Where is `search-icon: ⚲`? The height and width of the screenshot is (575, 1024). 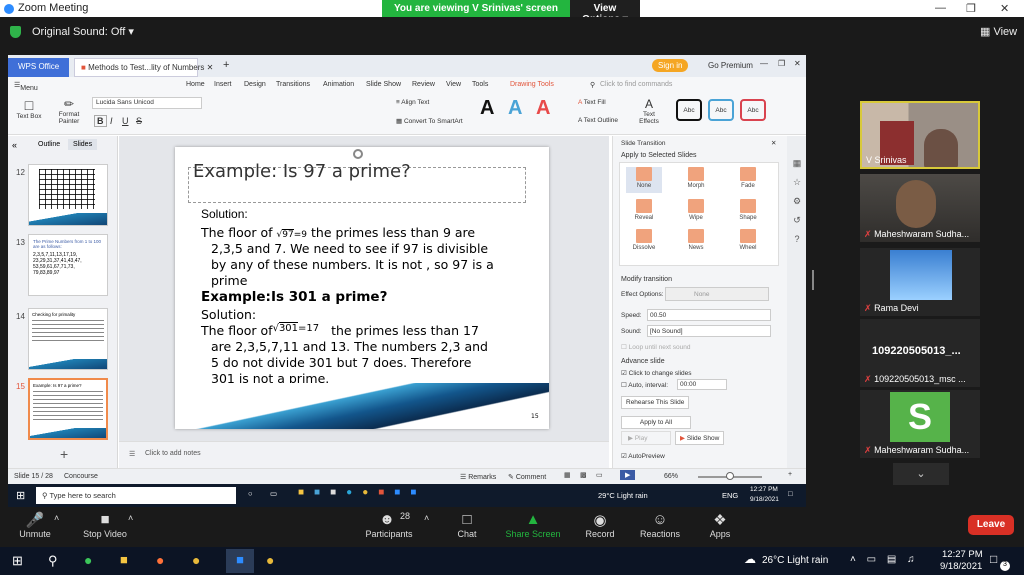 search-icon: ⚲ is located at coordinates (53, 561).